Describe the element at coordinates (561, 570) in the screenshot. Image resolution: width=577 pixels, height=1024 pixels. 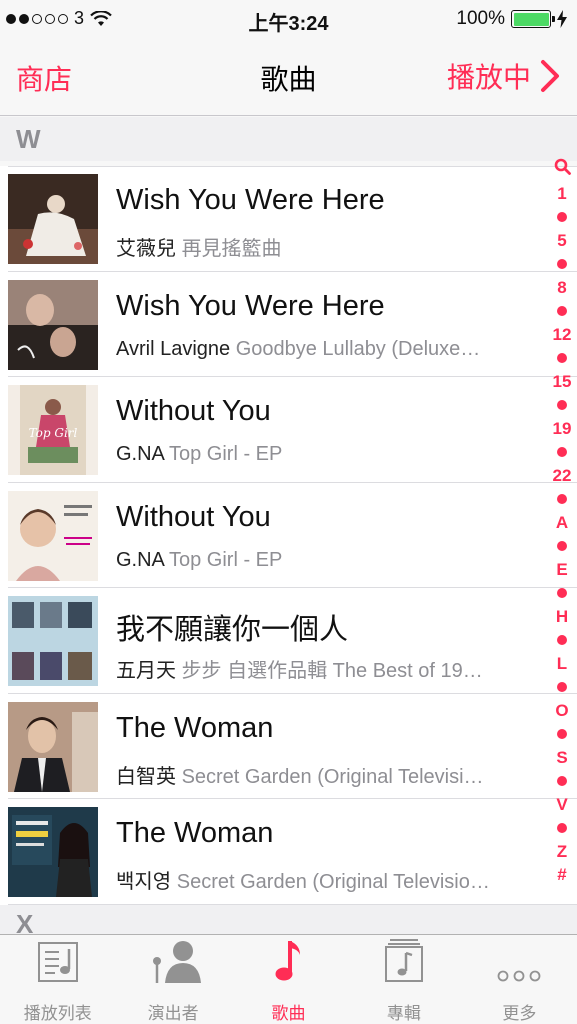
I see `index-item: E` at that location.